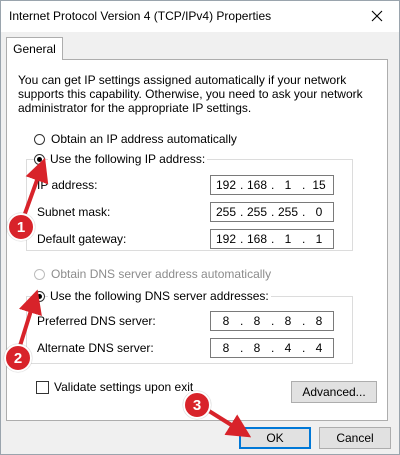 The width and height of the screenshot is (400, 455). What do you see at coordinates (144, 139) in the screenshot?
I see `obtain-ip-auto-label: Obtain an IP address automatically` at bounding box center [144, 139].